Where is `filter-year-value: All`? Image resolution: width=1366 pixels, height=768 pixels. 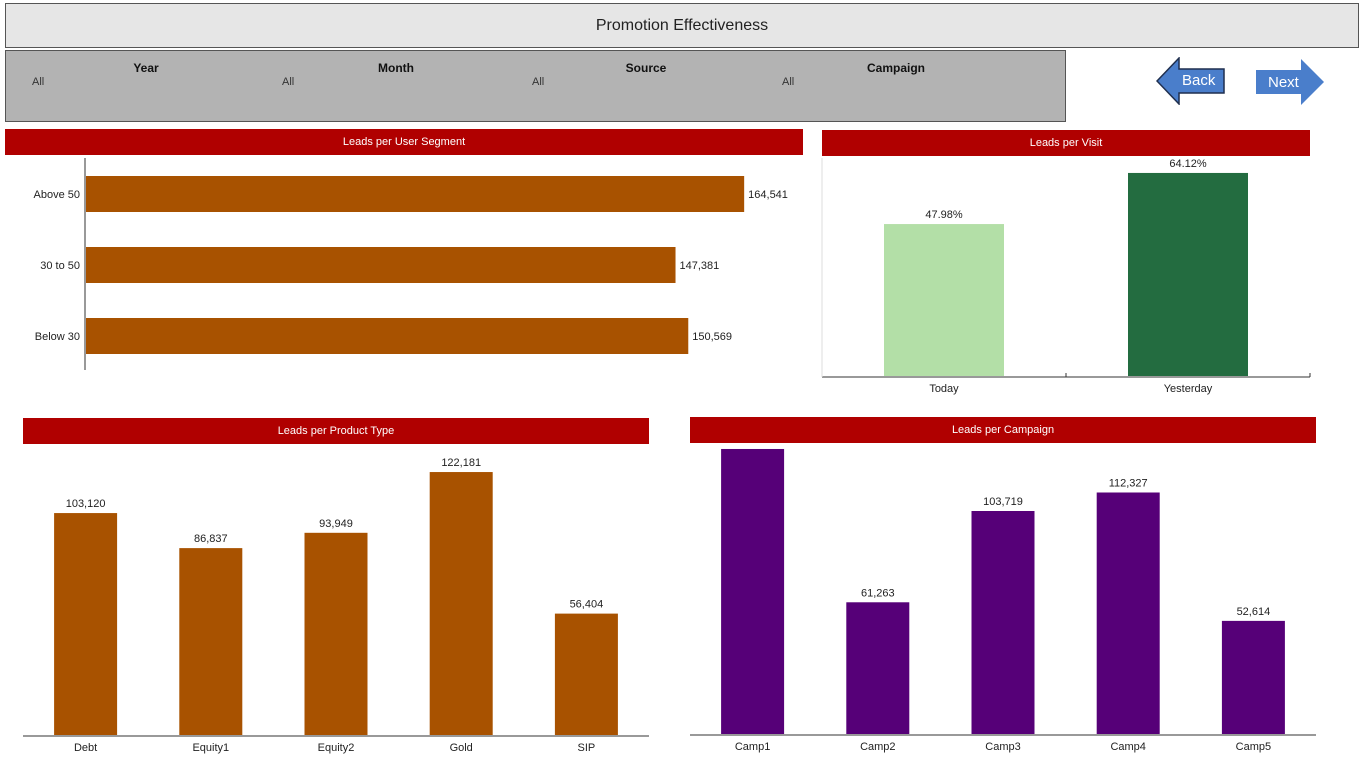
filter-year-value: All is located at coordinates (38, 82).